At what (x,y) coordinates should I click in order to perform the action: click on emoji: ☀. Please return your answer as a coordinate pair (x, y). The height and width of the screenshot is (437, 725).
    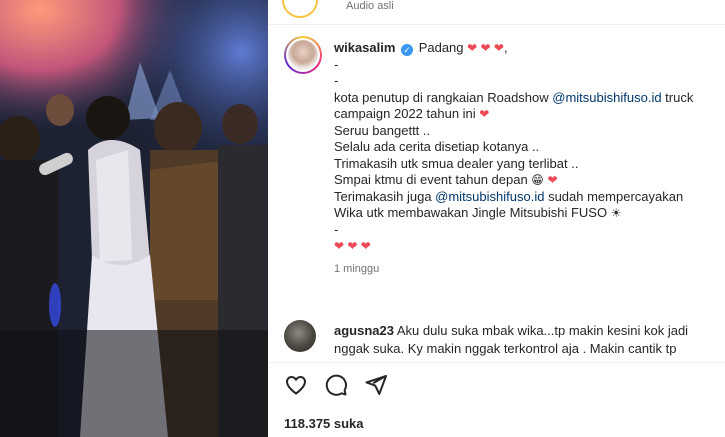
    Looking at the image, I should click on (616, 213).